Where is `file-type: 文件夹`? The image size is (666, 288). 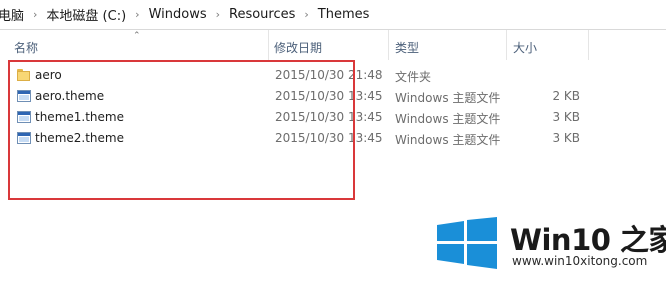
file-type: 文件夹 is located at coordinates (413, 77).